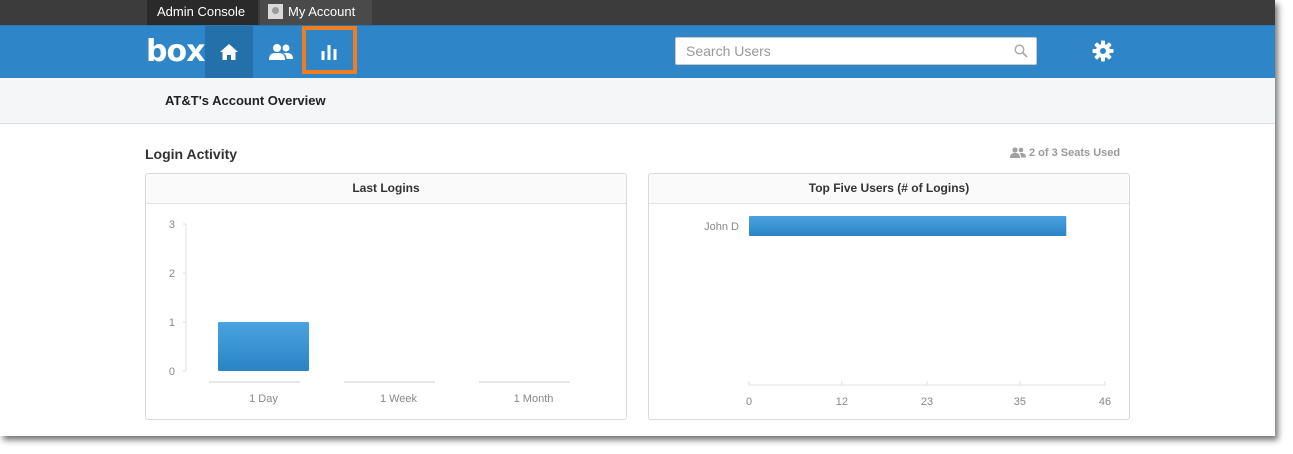 Image resolution: width=1293 pixels, height=454 pixels. What do you see at coordinates (172, 274) in the screenshot?
I see `y-tick-label: 2` at bounding box center [172, 274].